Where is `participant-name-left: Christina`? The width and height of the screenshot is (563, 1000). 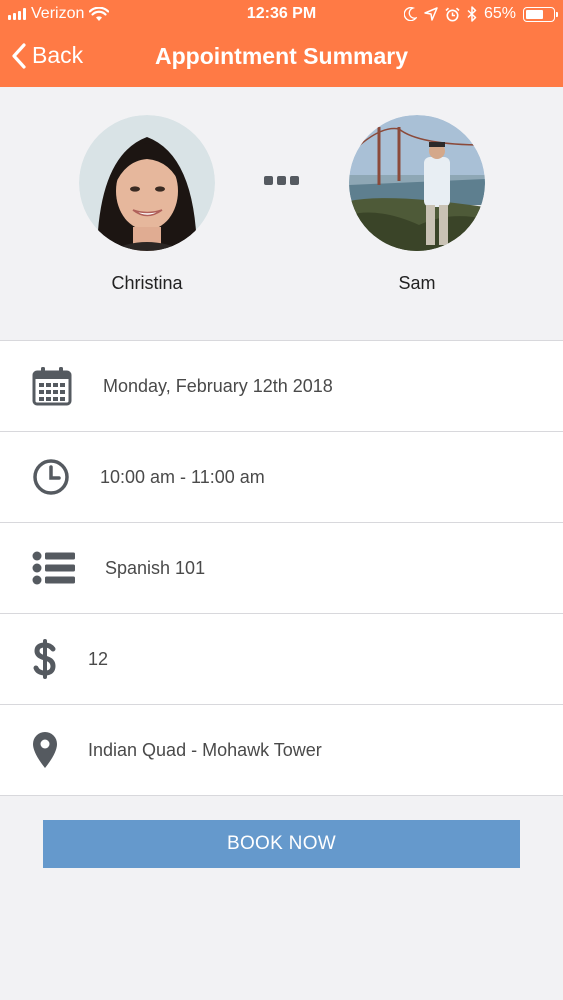
participant-name-left: Christina is located at coordinates (147, 283).